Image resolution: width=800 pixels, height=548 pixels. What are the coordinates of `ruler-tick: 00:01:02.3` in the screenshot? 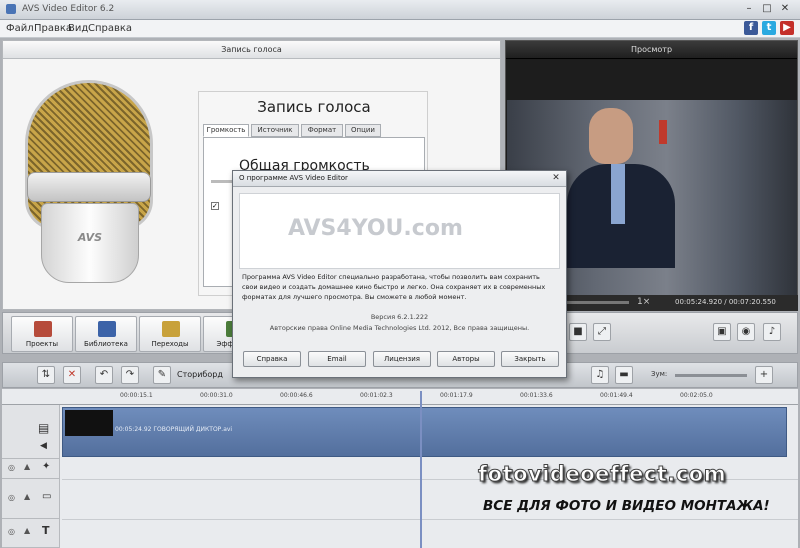 It's located at (376, 395).